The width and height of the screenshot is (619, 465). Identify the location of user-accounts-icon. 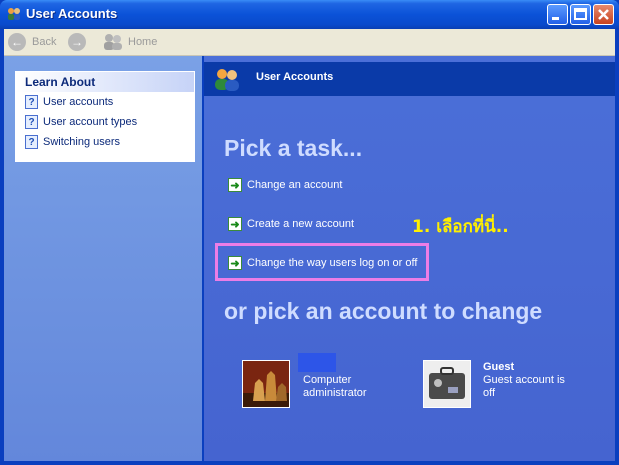
(227, 80).